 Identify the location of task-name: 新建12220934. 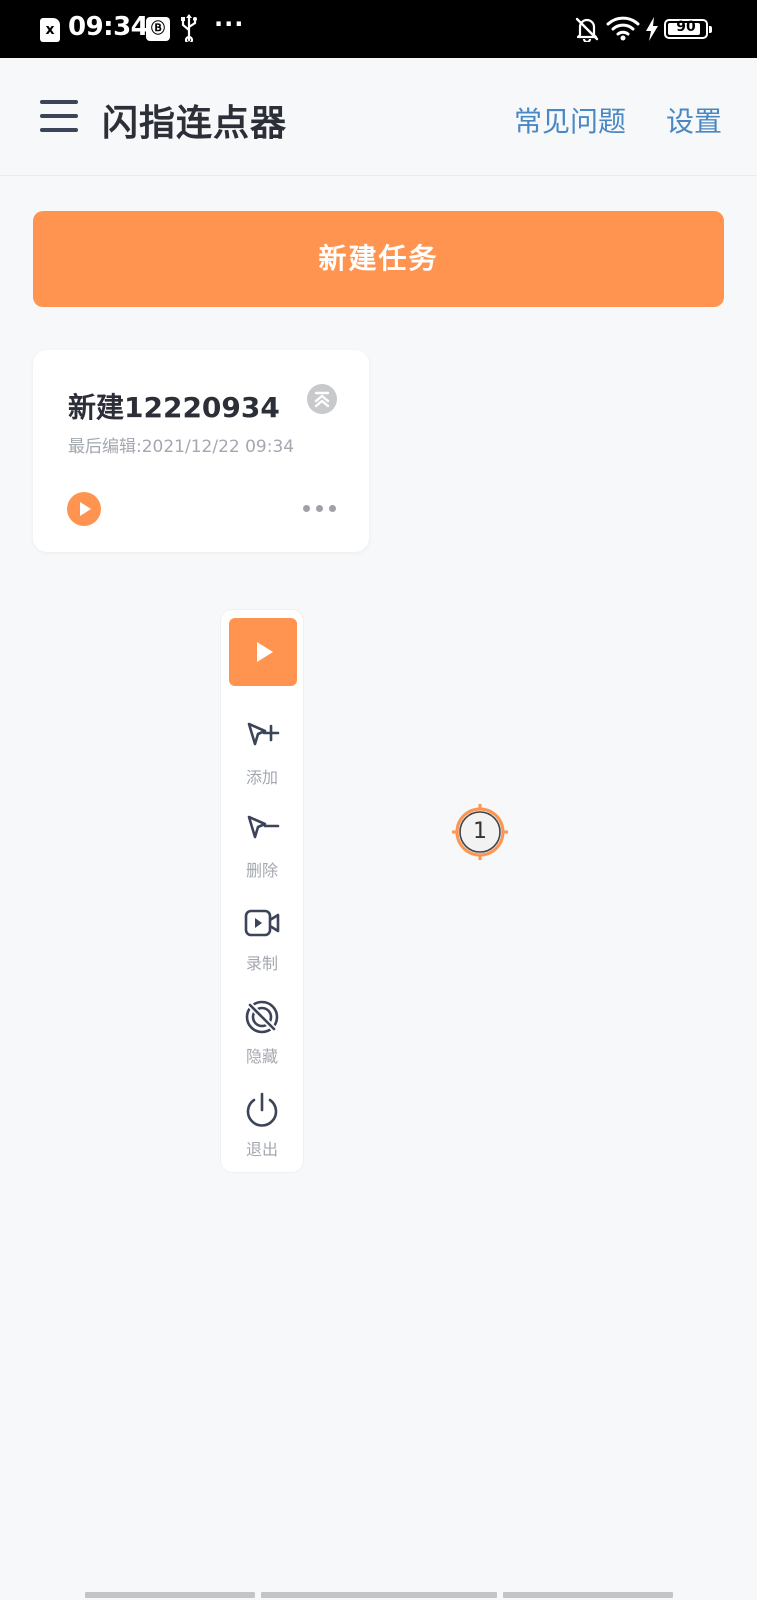
(174, 407).